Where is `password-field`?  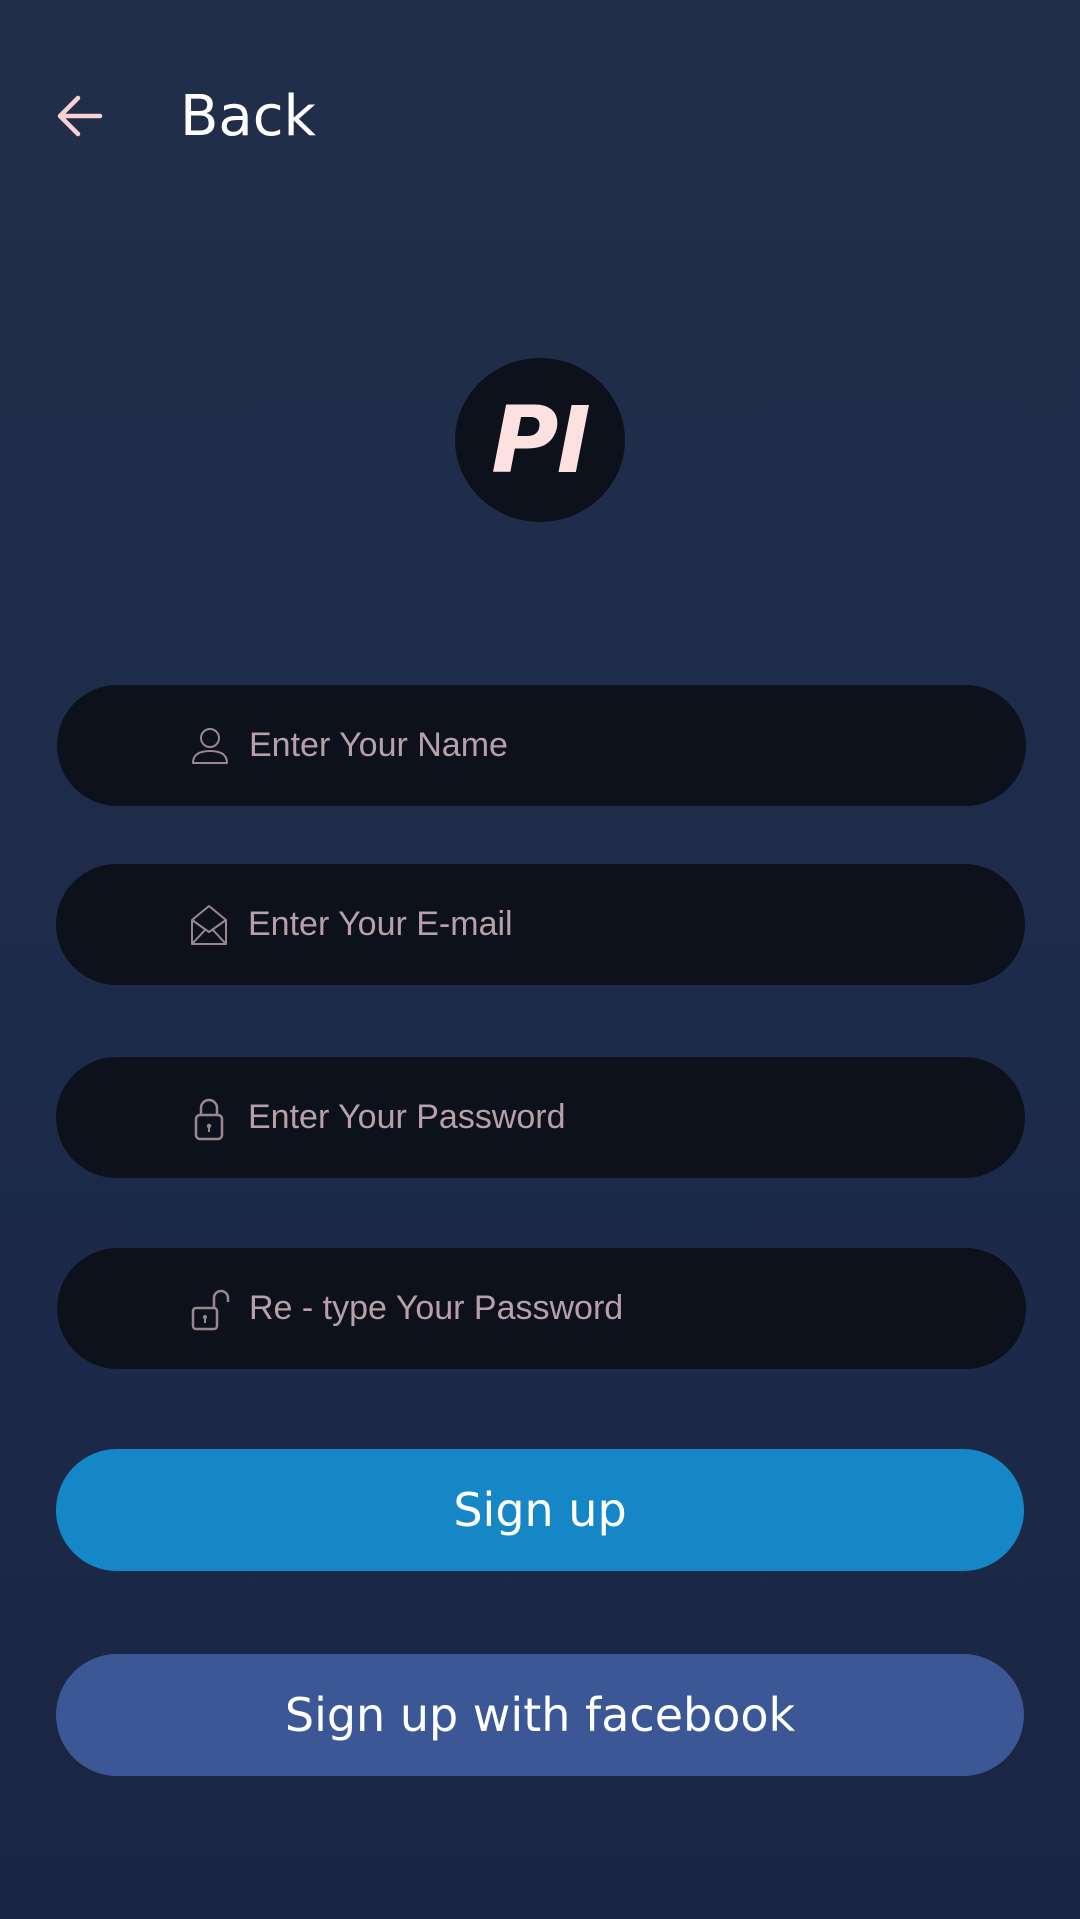
password-field is located at coordinates (540, 1117).